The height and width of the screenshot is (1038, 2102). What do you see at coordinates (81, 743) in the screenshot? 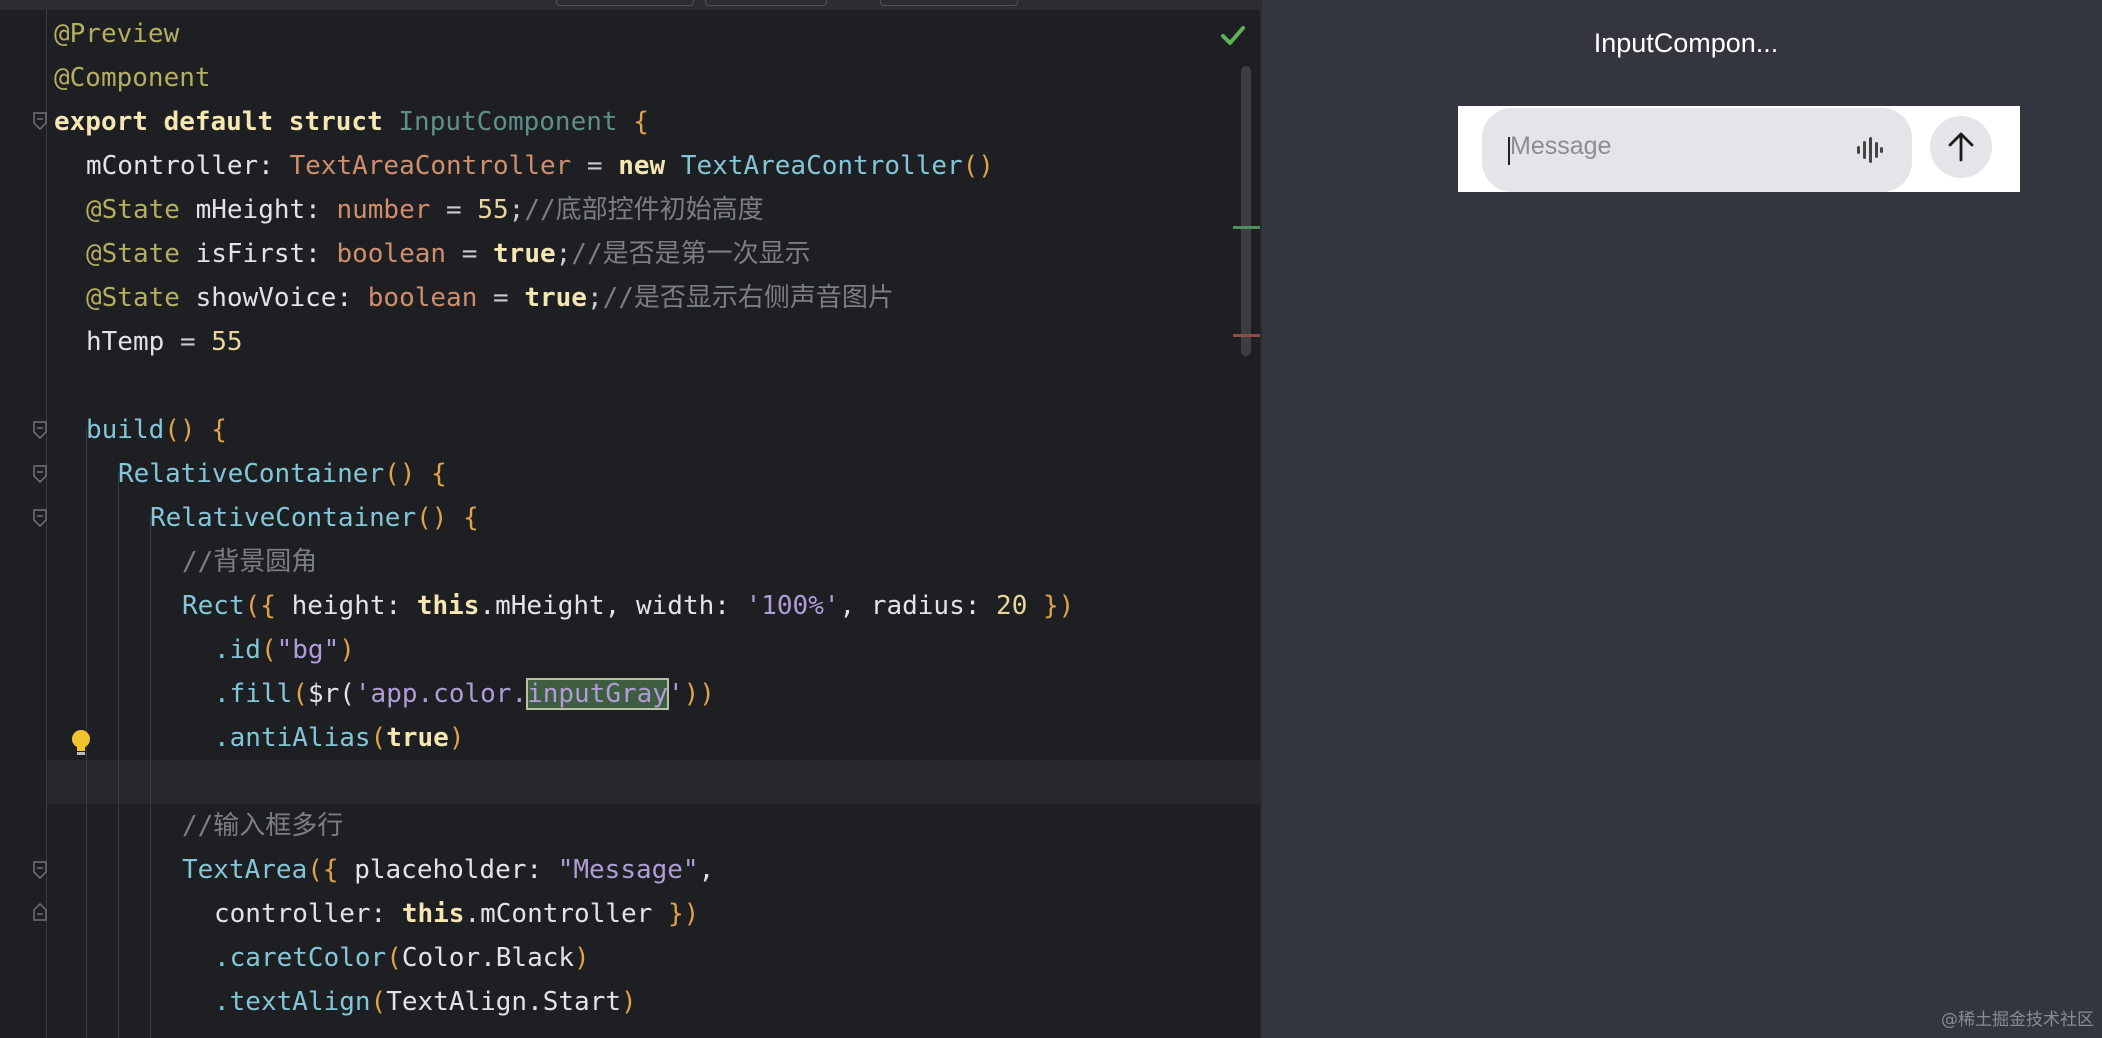
I see `lightbulb-icon` at bounding box center [81, 743].